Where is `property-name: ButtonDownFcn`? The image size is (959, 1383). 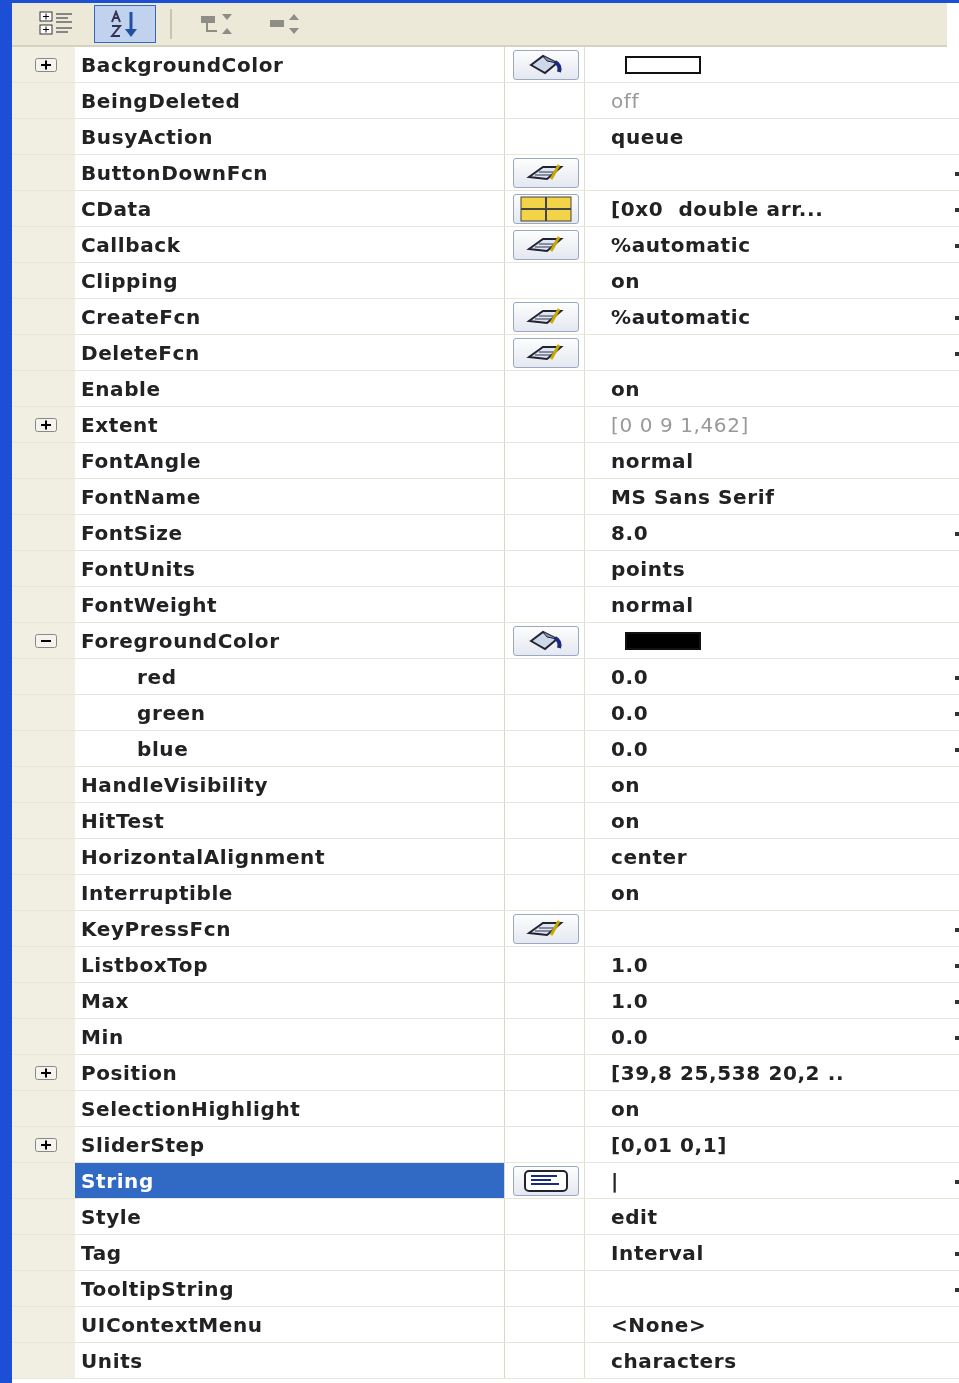
property-name: ButtonDownFcn is located at coordinates (290, 172).